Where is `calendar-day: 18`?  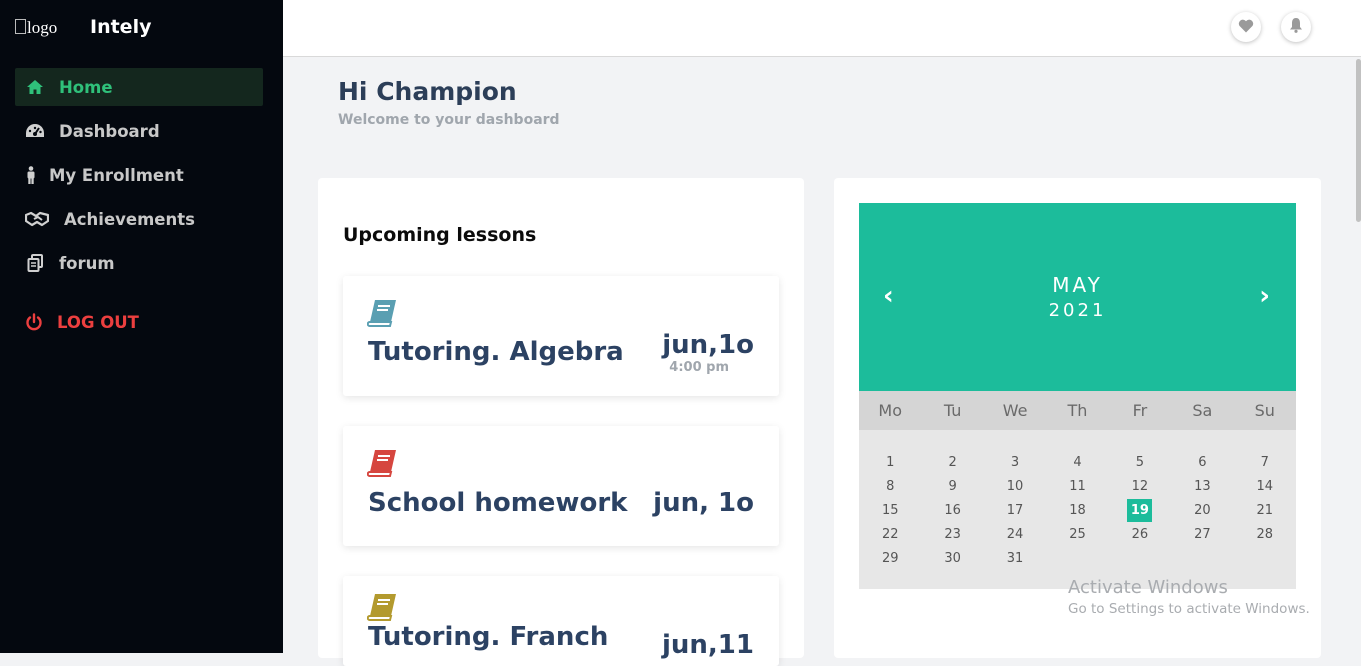 calendar-day: 18 is located at coordinates (1077, 510).